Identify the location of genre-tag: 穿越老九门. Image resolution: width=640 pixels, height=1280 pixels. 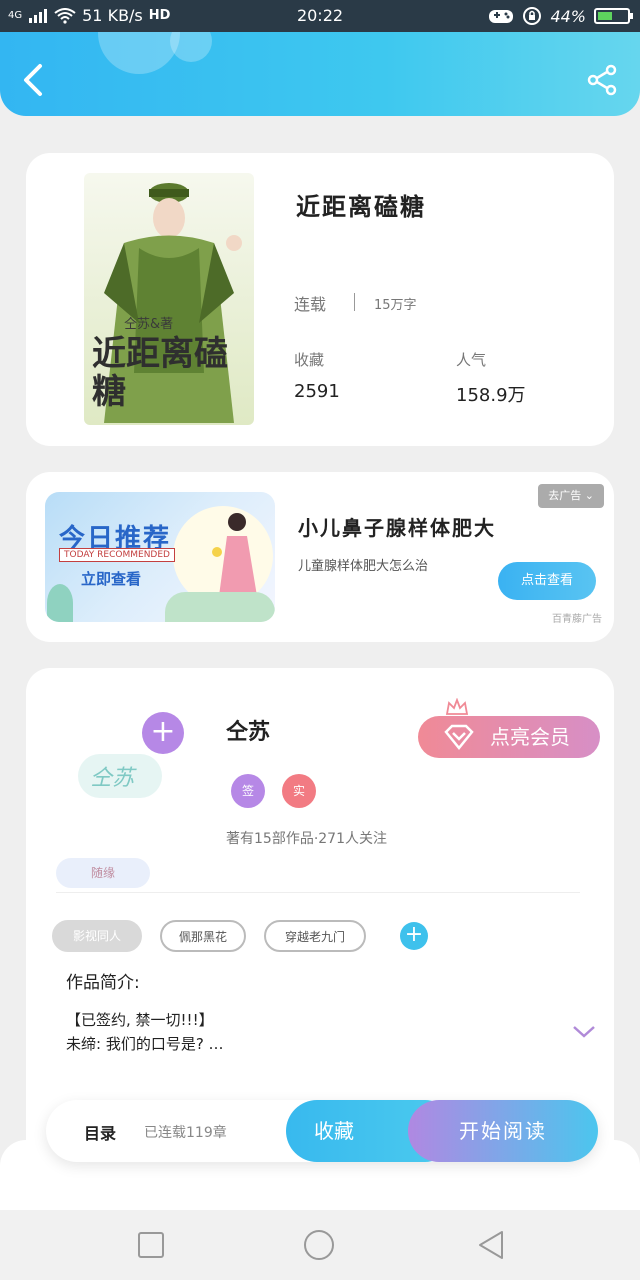
(315, 936).